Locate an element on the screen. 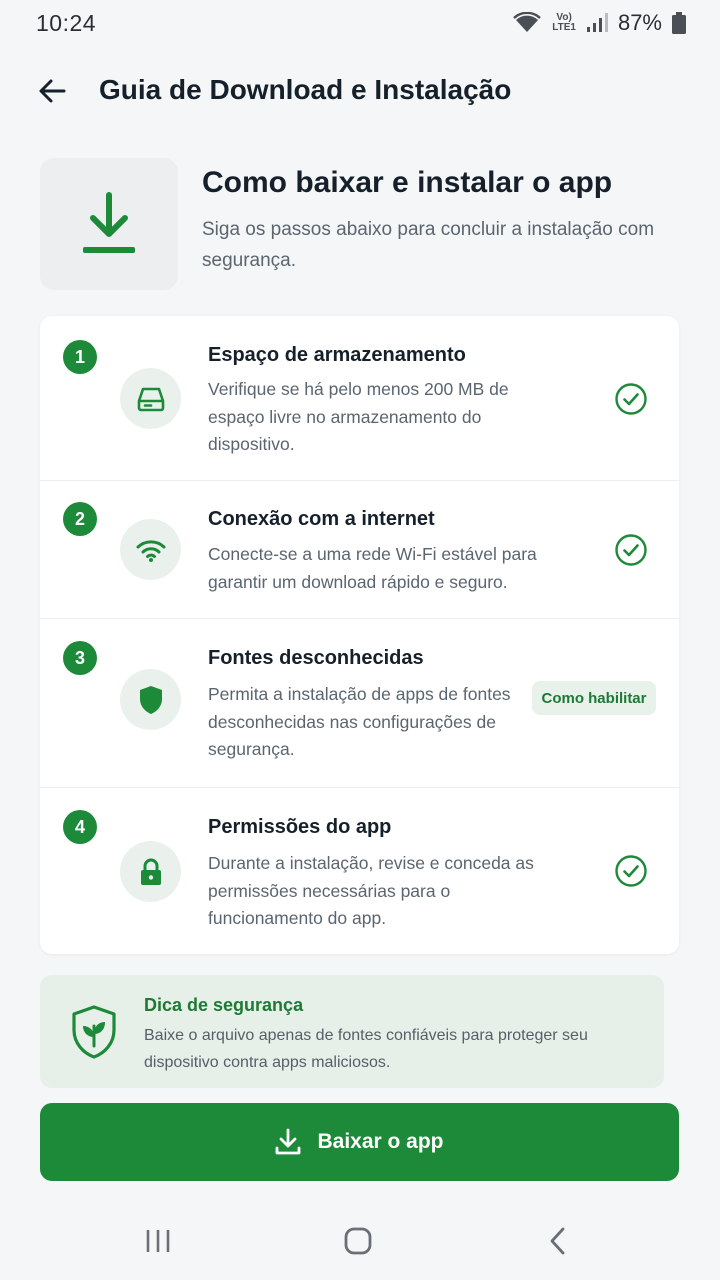 Image resolution: width=720 pixels, height=1280 pixels. page-title: Guia de Download e Instalação is located at coordinates (305, 89).